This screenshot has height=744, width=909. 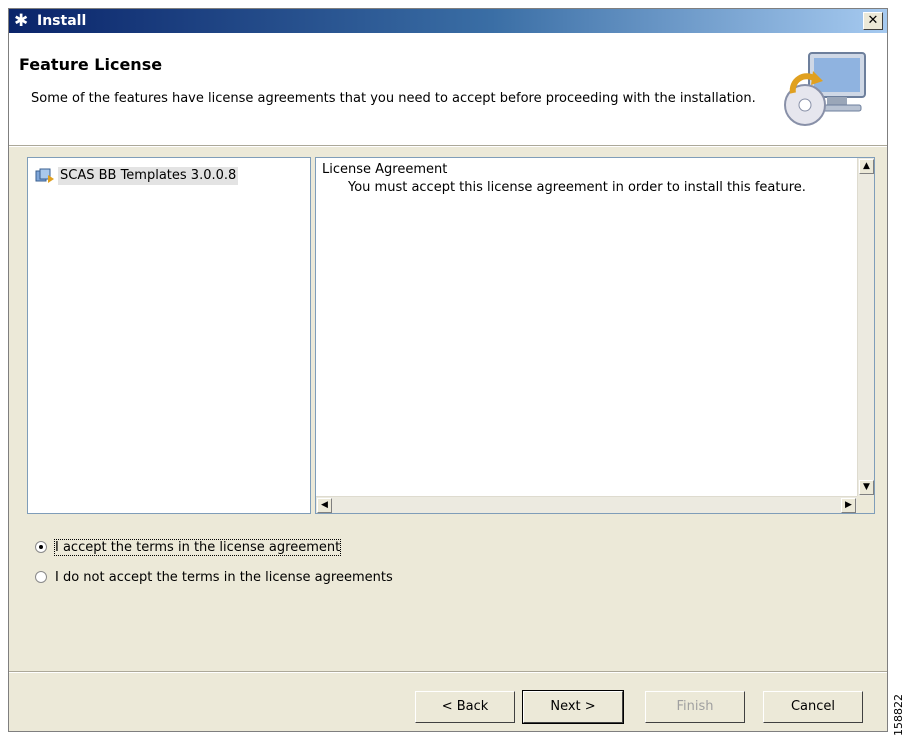 What do you see at coordinates (448, 672) in the screenshot?
I see `footer-divider` at bounding box center [448, 672].